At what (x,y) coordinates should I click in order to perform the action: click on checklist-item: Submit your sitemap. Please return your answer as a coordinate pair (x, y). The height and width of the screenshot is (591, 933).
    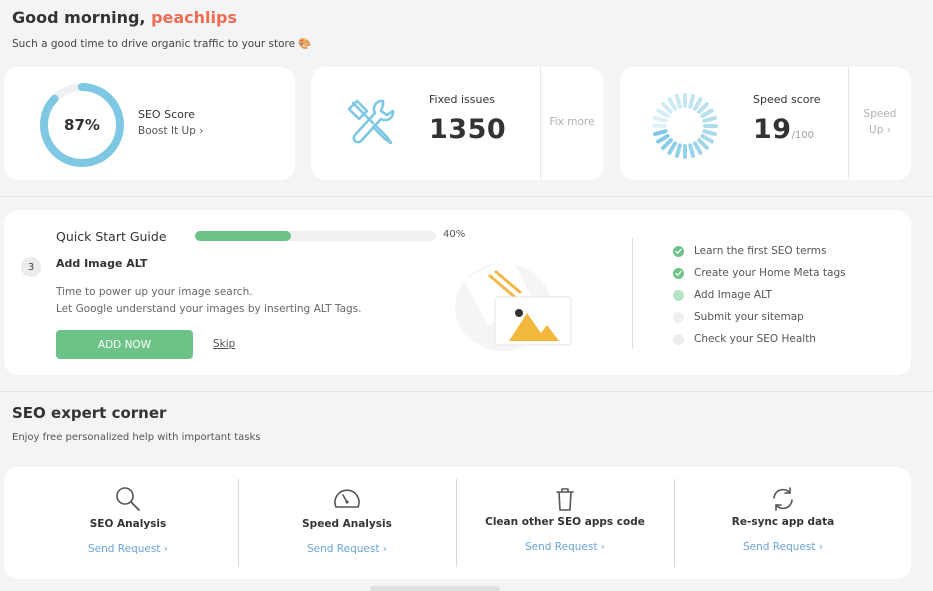
    Looking at the image, I should click on (759, 317).